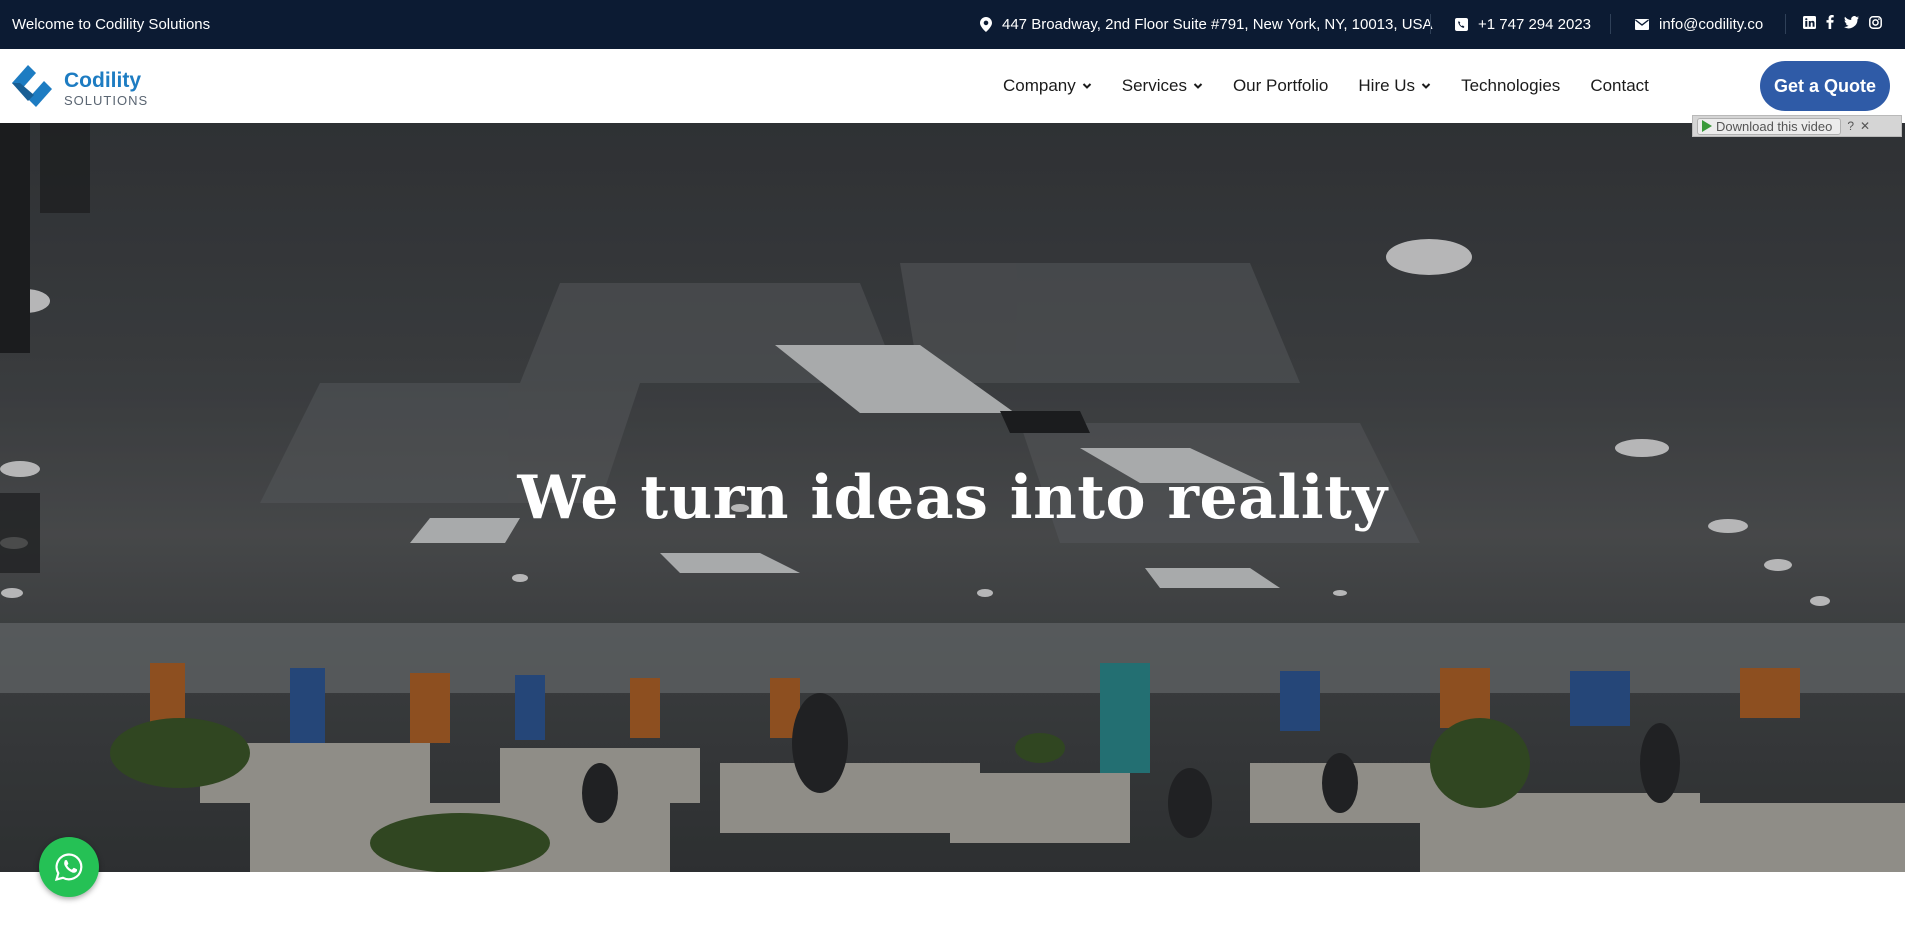  What do you see at coordinates (1642, 24) in the screenshot?
I see `envelope-icon` at bounding box center [1642, 24].